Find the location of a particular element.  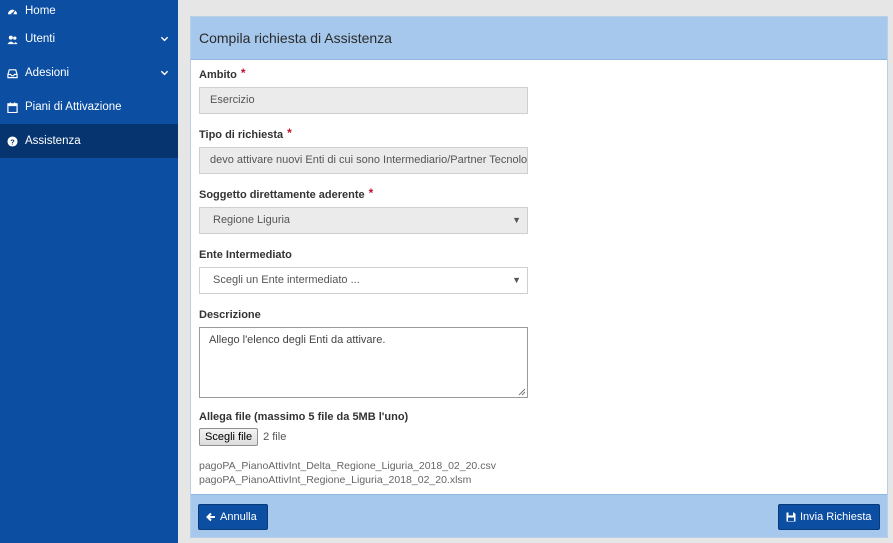

tipo-richiesta-label: Tipo di richiesta is located at coordinates (241, 135).